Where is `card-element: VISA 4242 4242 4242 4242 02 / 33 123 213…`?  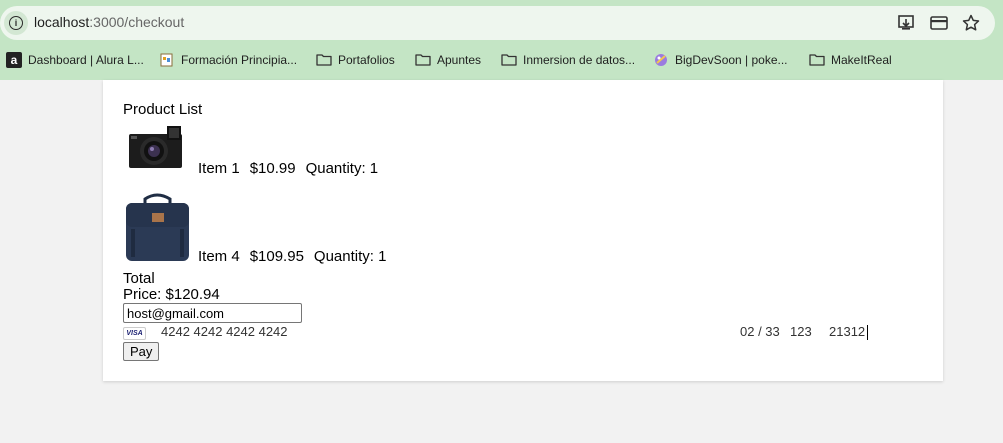 card-element: VISA 4242 4242 4242 4242 02 / 33 123 213… is located at coordinates (523, 332).